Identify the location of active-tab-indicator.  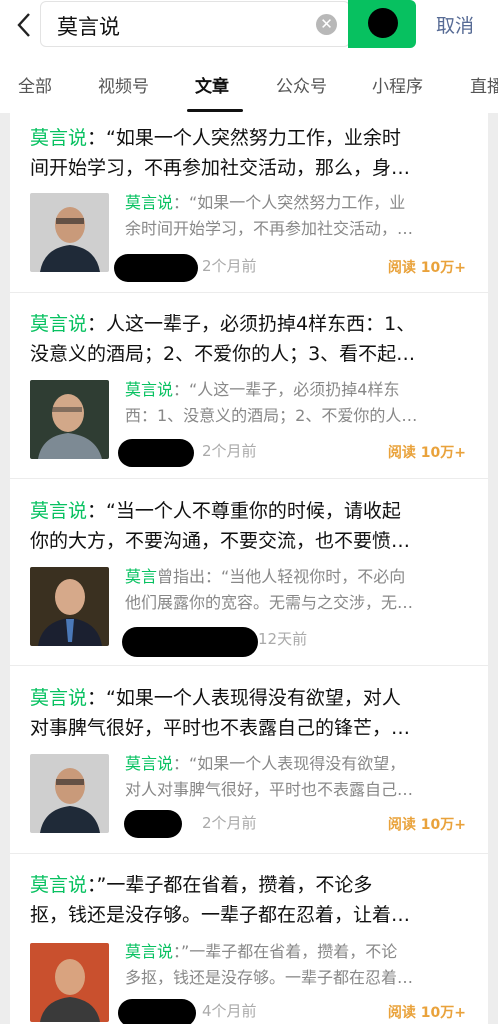
(215, 110).